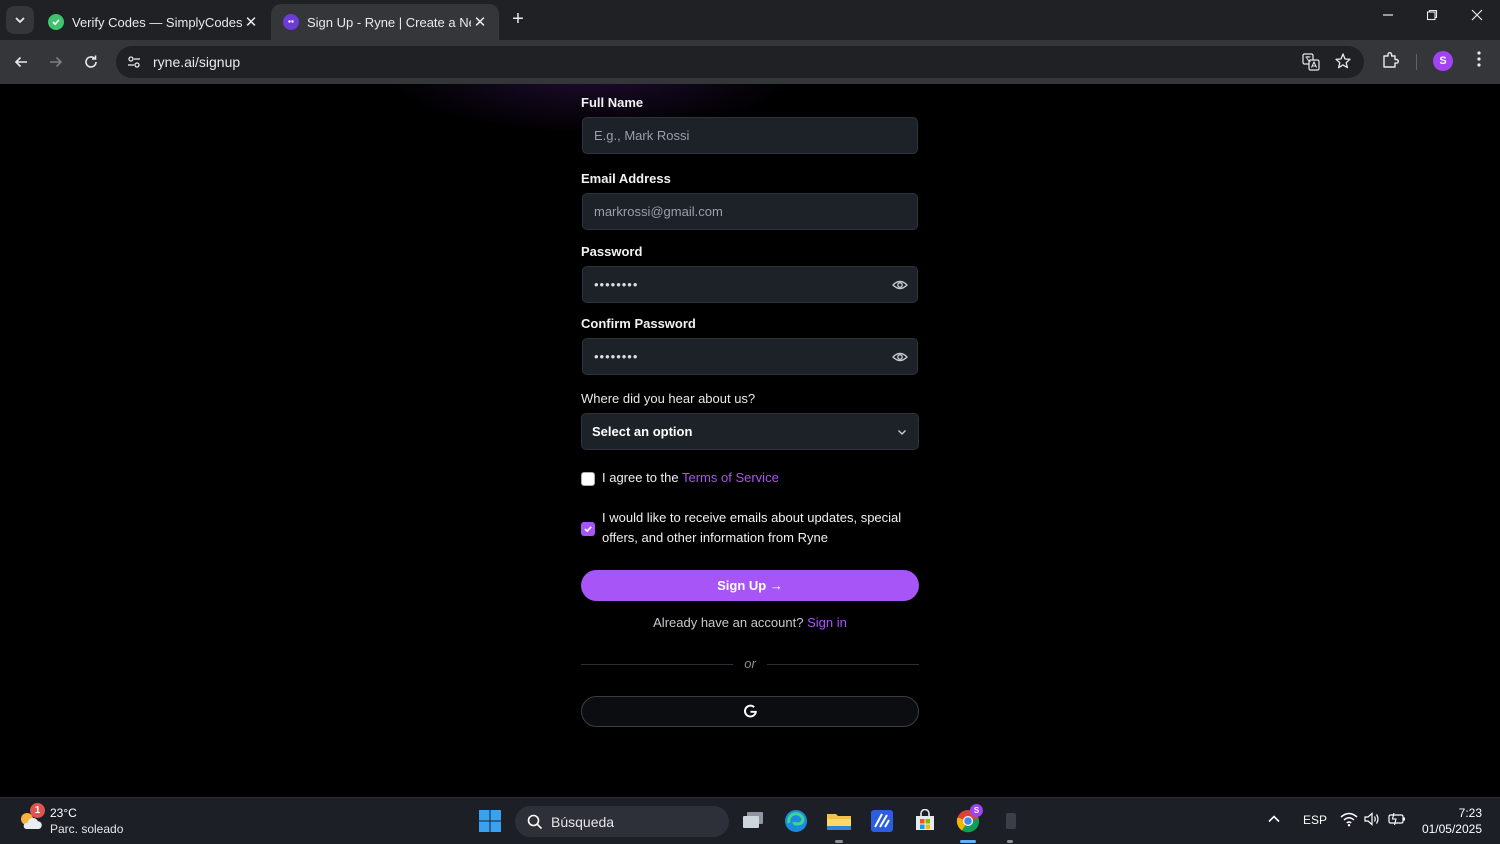  I want to click on taskbar-search-box: Búsqueda, so click(622, 821).